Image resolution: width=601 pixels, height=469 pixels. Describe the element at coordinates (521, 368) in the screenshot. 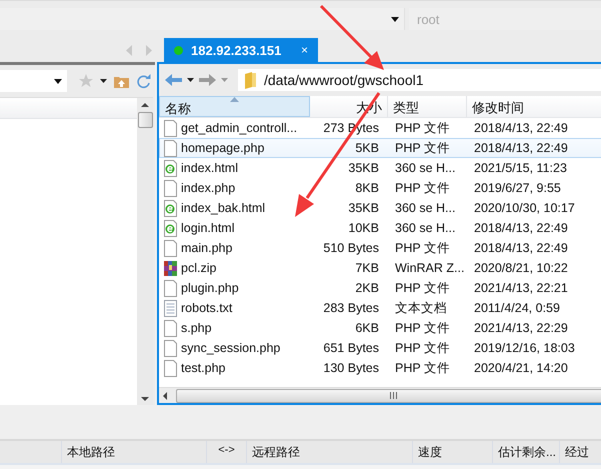

I see `modified-time: 2020/4/21, 14:20` at that location.